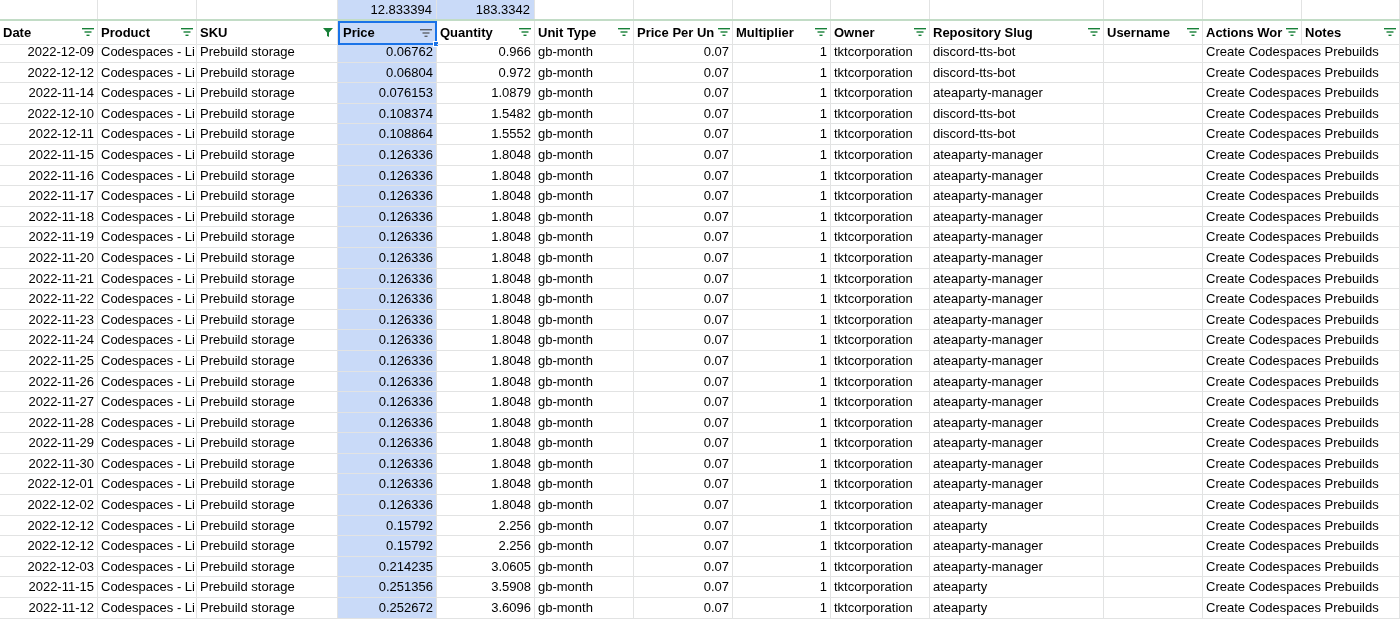  Describe the element at coordinates (49, 52) in the screenshot. I see `table-cell: 2022-12-09` at that location.